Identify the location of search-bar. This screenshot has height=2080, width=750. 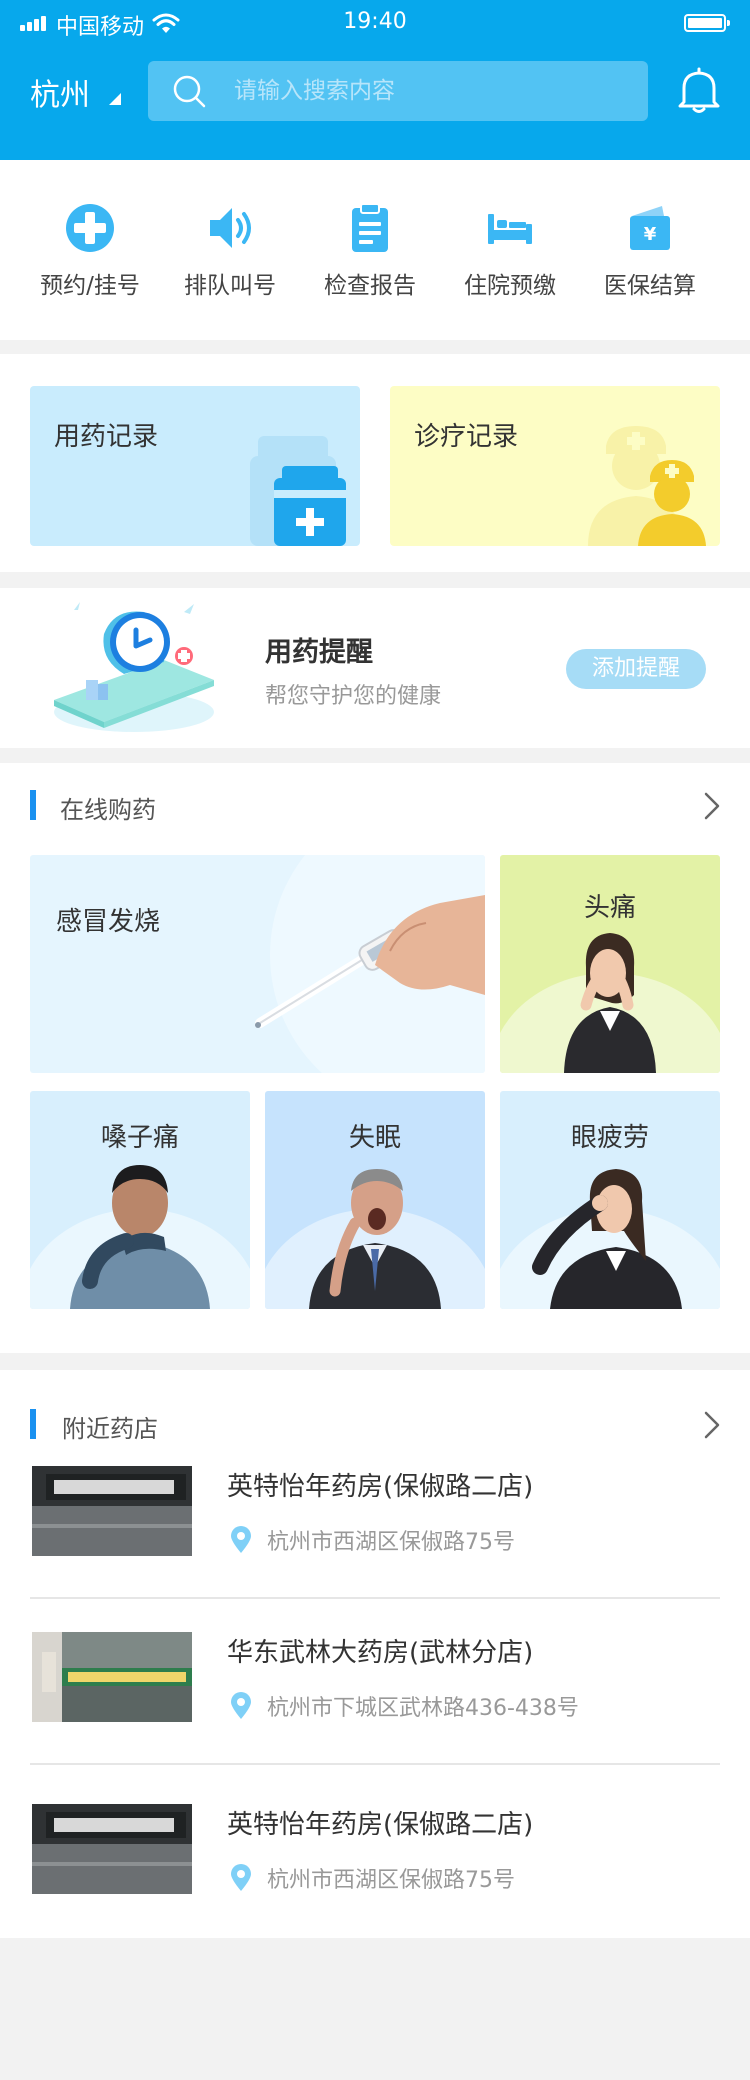
(398, 91).